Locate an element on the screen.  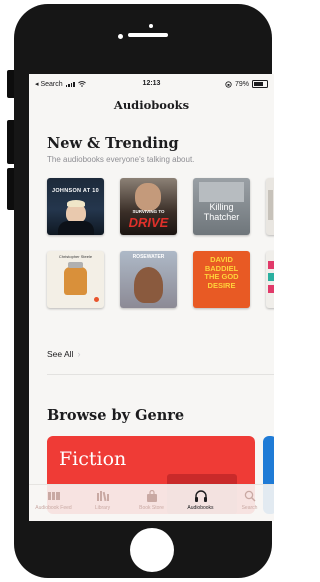
search-icon is located at coordinates (250, 496).